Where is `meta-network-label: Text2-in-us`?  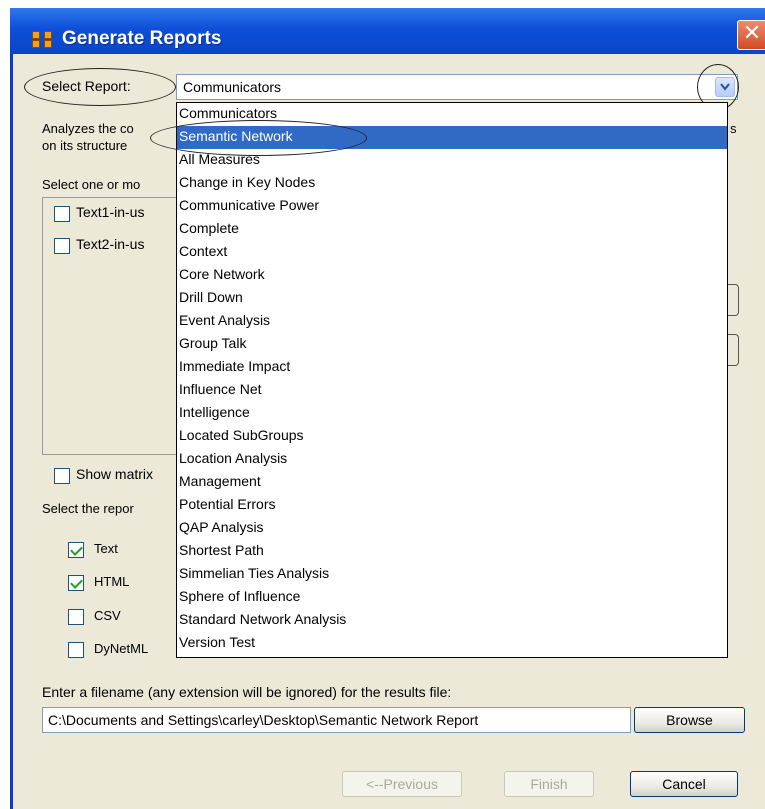 meta-network-label: Text2-in-us is located at coordinates (110, 244).